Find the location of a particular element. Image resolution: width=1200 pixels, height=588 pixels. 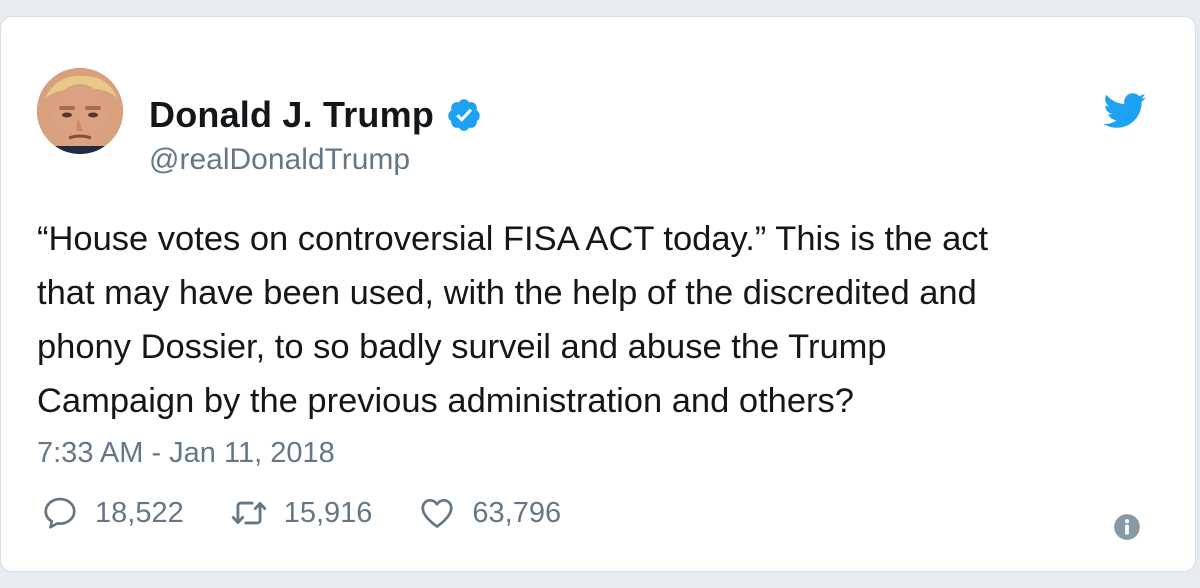

author-name: Donald J. Trump is located at coordinates (291, 115).